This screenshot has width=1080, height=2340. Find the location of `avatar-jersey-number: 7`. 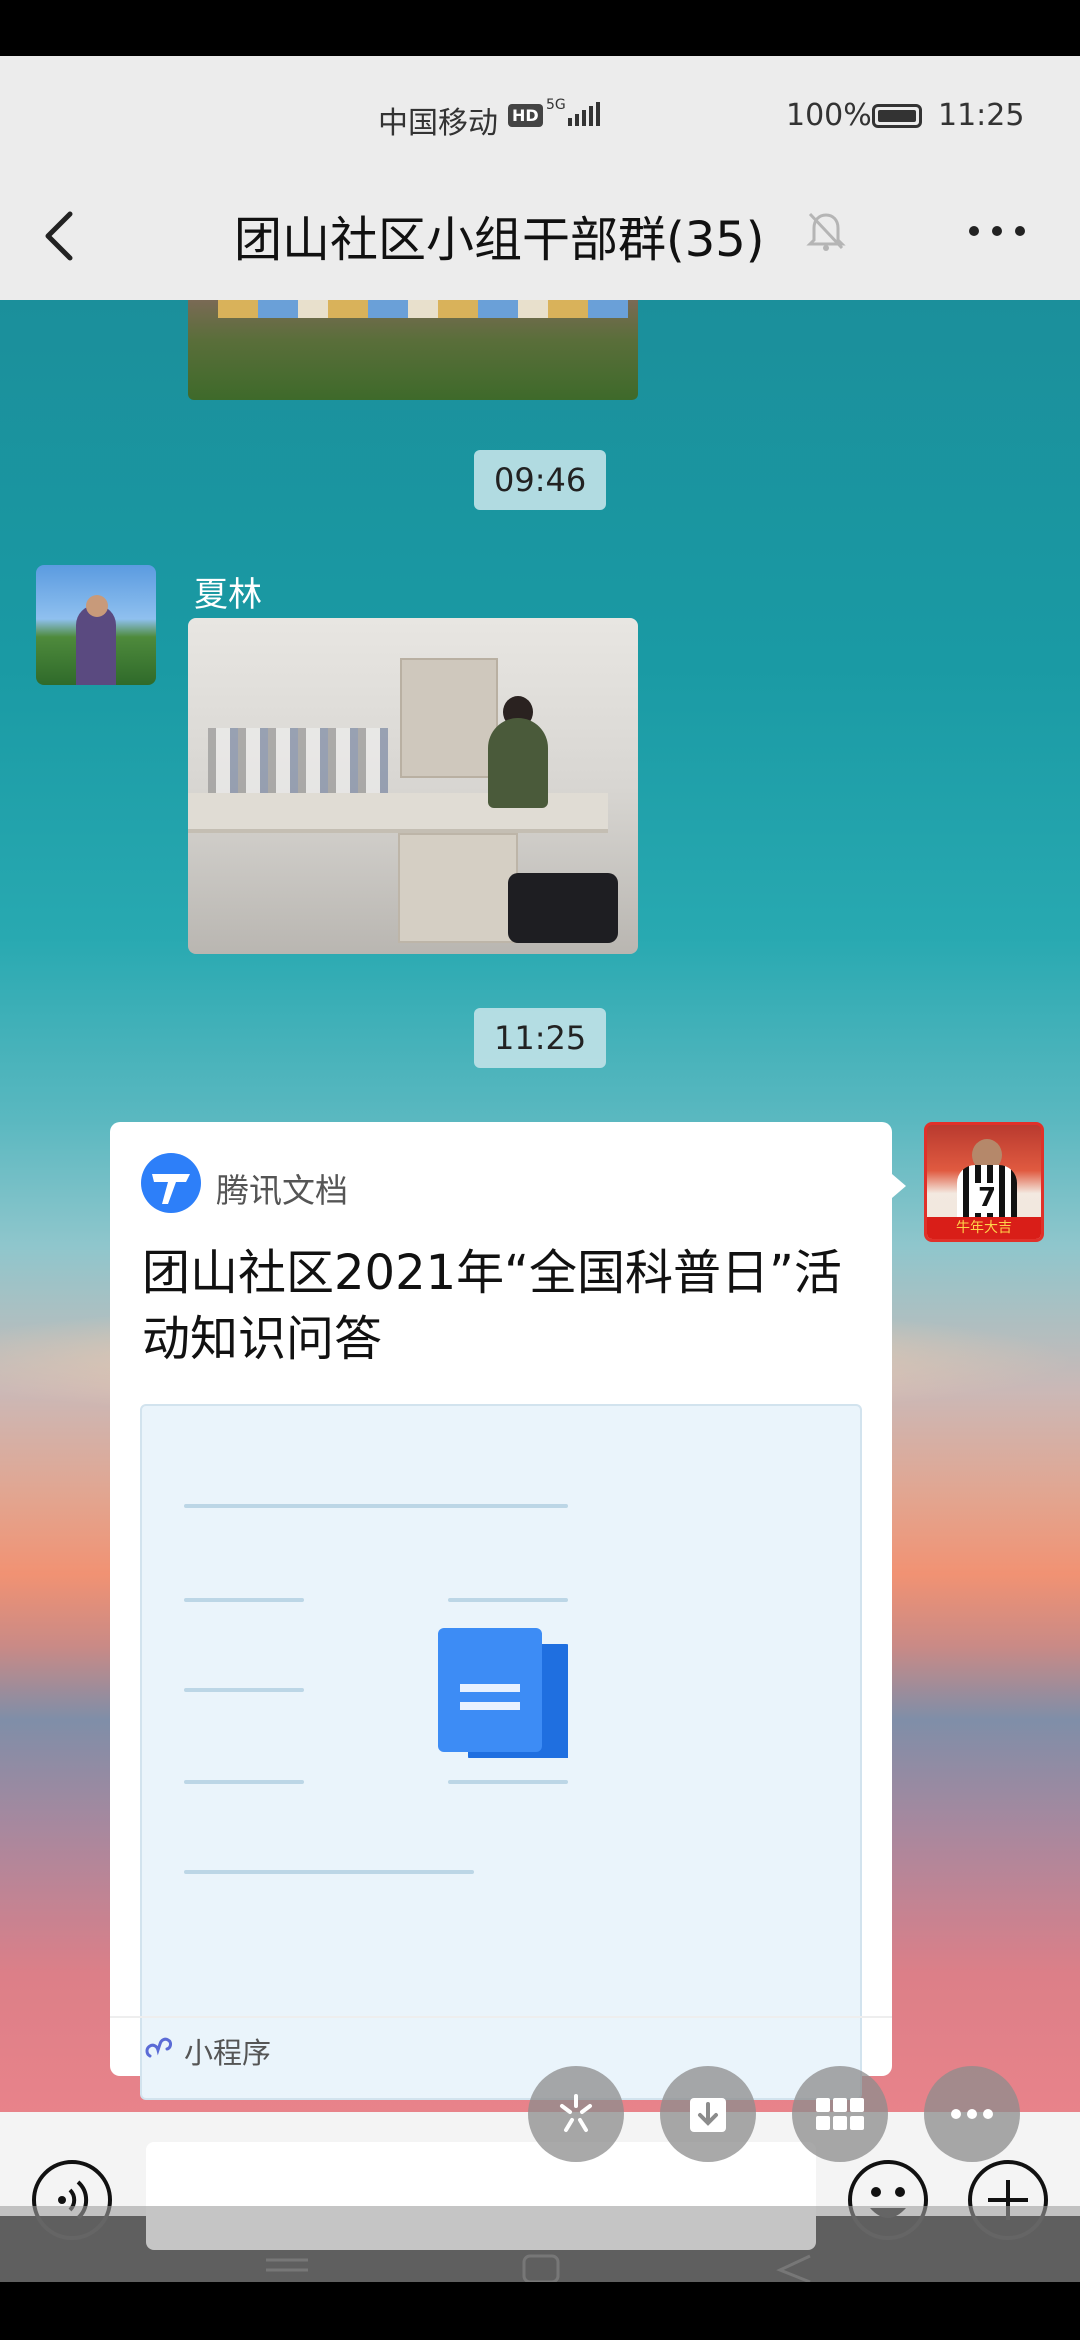

avatar-jersey-number: 7 is located at coordinates (987, 1198).